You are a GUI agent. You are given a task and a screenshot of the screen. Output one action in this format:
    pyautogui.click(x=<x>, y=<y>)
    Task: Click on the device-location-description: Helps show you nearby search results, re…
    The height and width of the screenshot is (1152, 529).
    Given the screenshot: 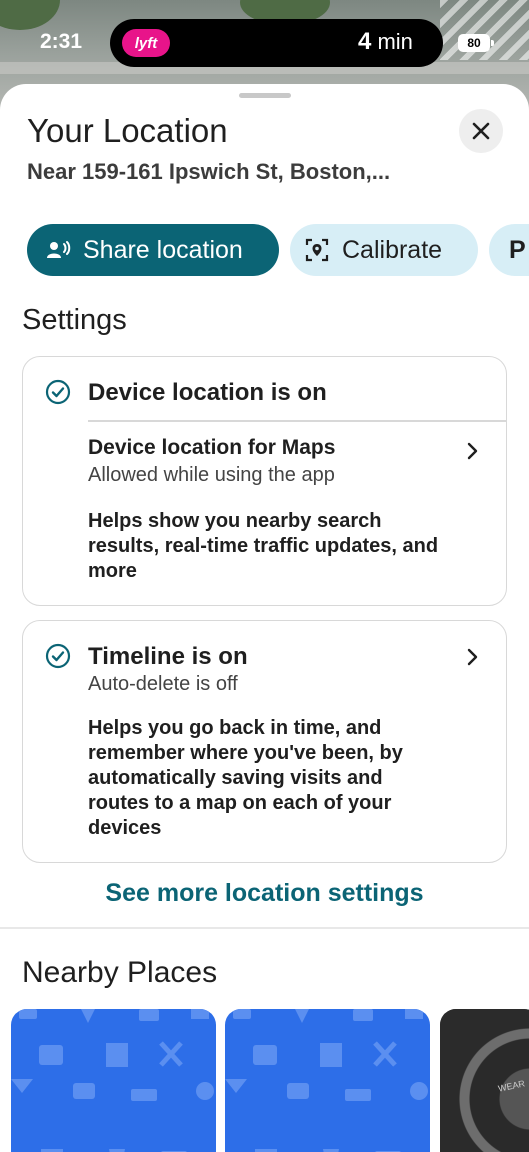 What is the action you would take?
    pyautogui.click(x=263, y=546)
    